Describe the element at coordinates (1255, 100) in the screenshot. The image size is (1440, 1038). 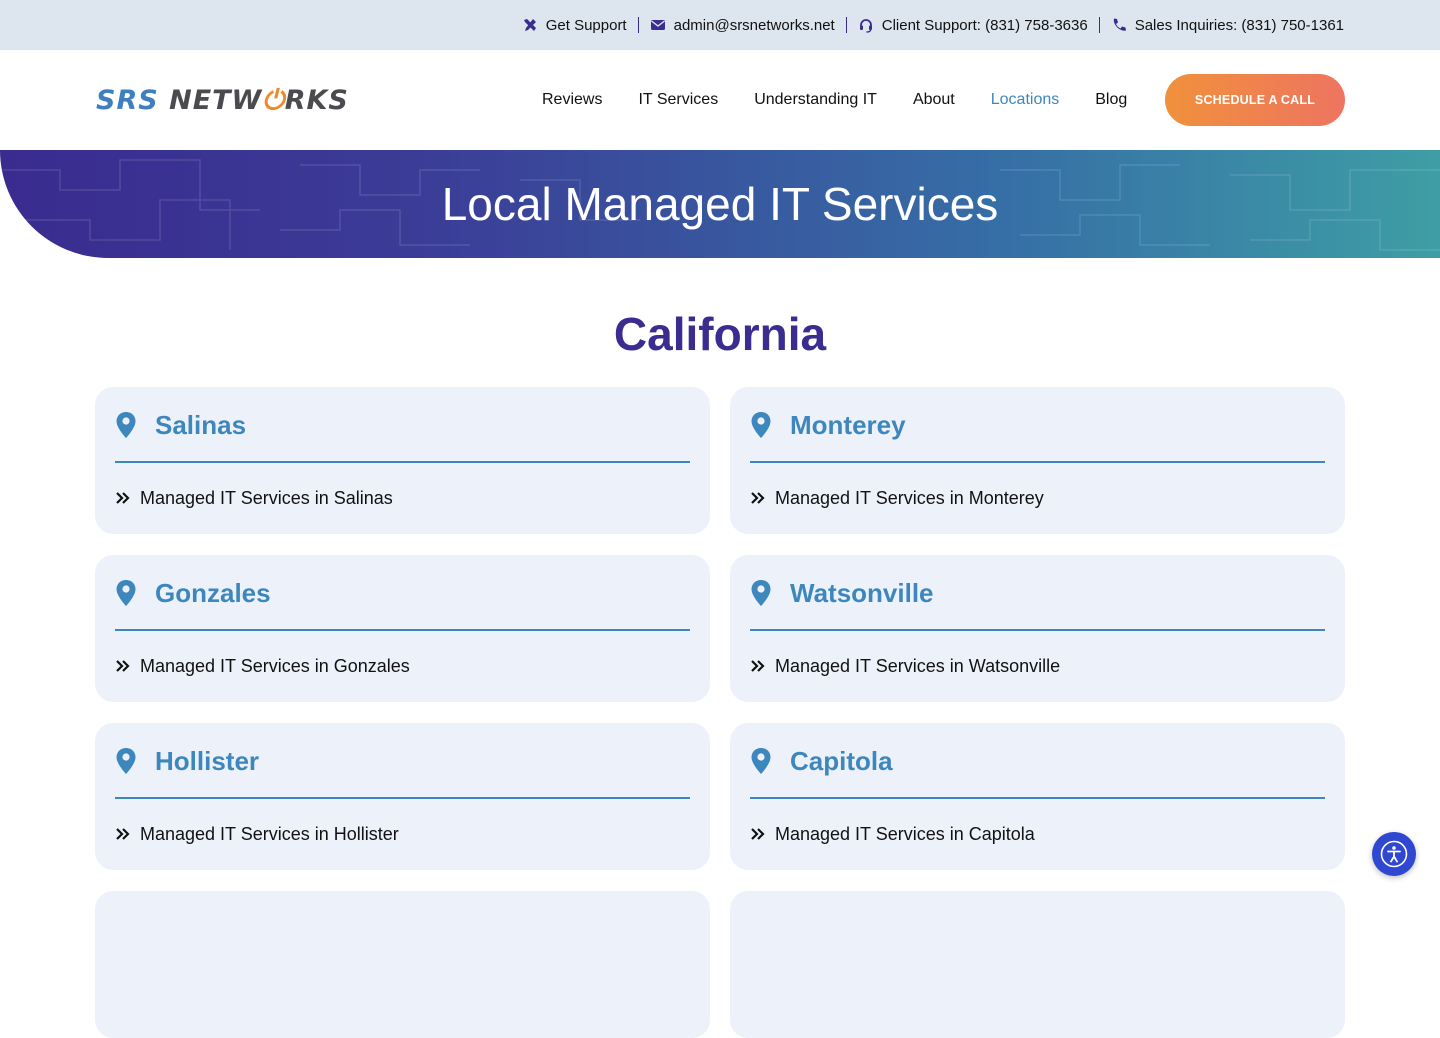
I see `schedule-a-call-button: SCHEDULE A CALL` at that location.